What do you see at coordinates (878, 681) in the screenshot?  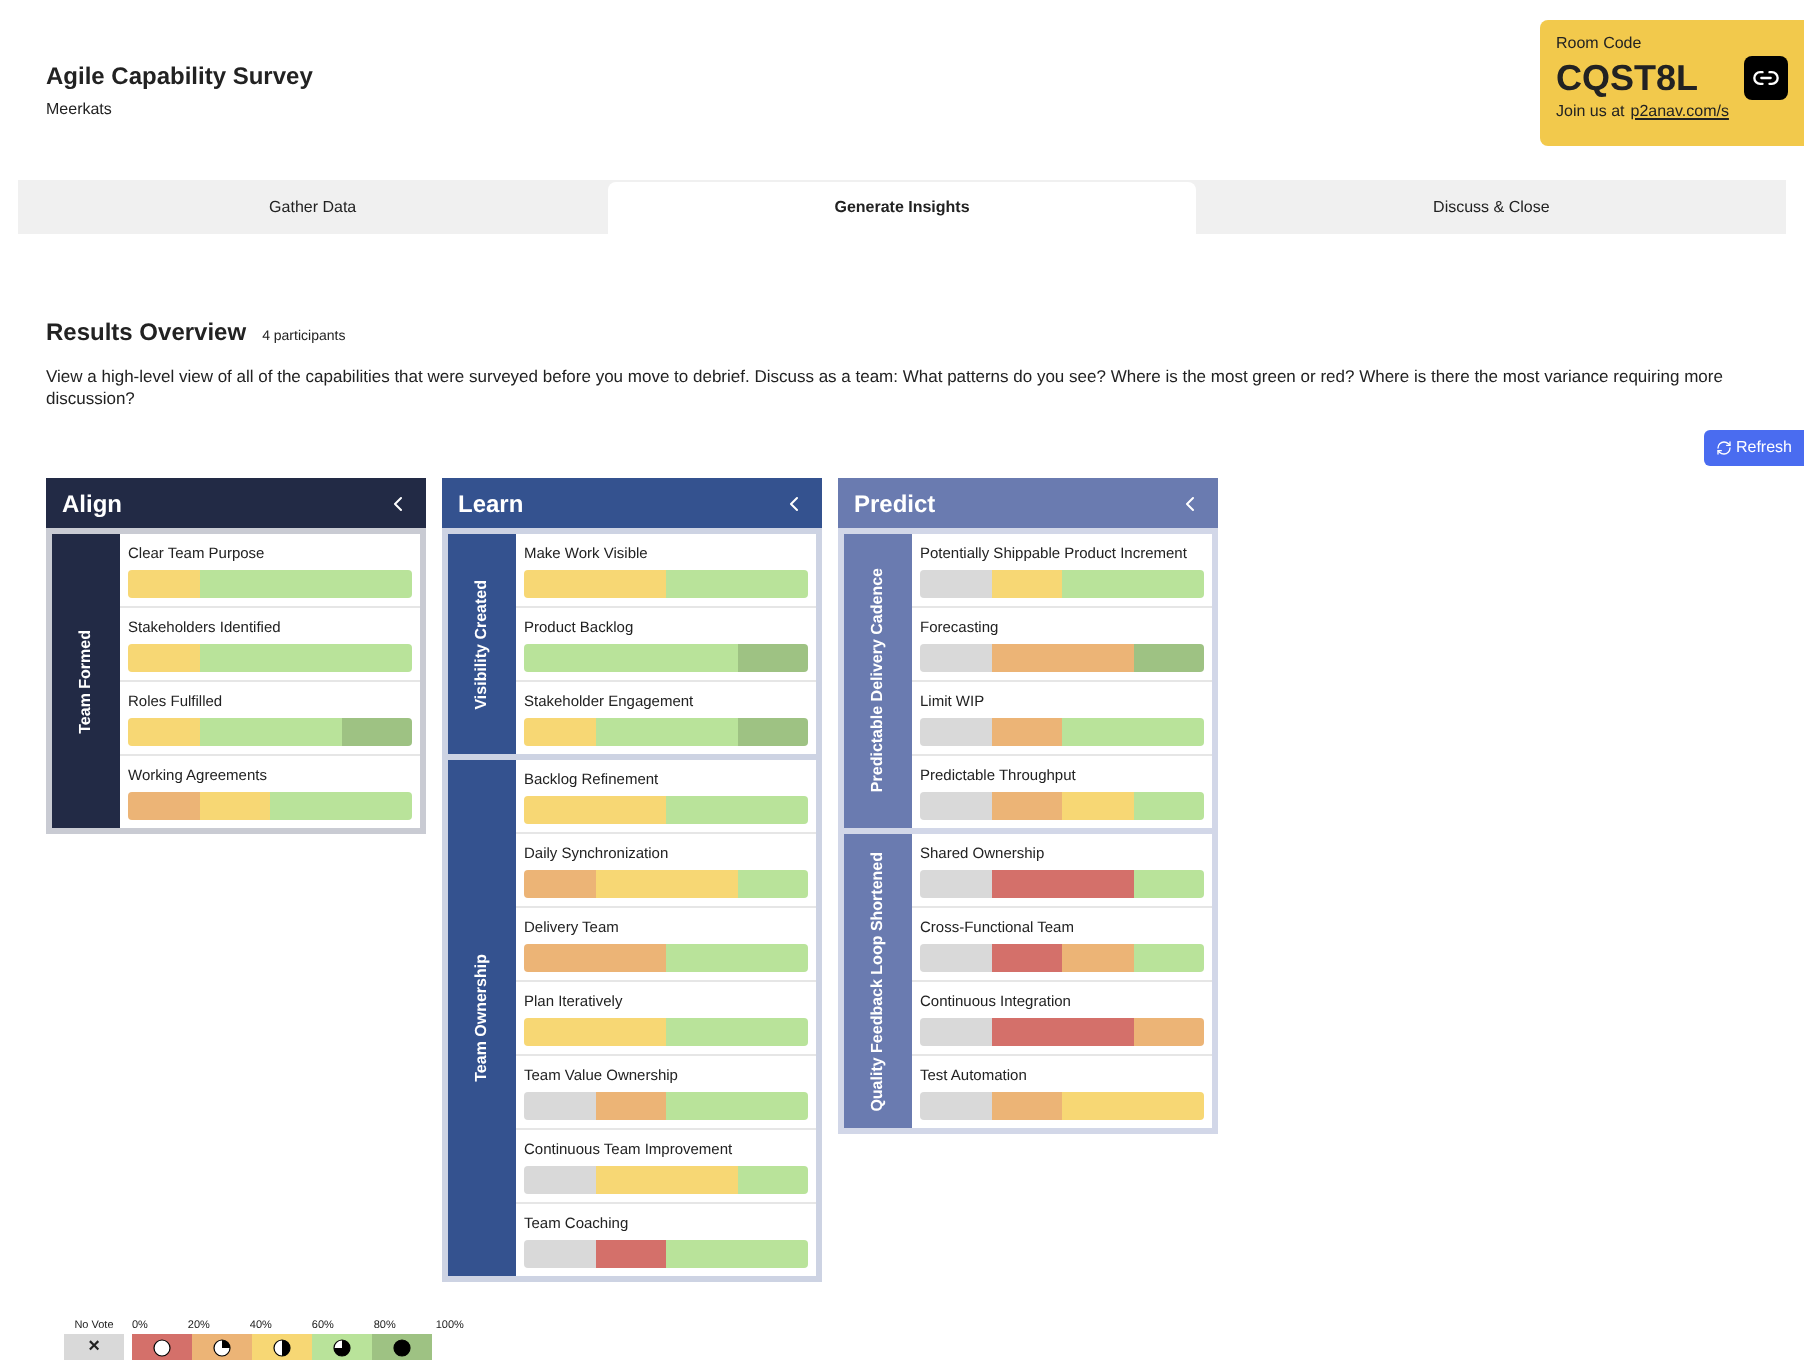 I see `group-label: Predictable Delivery Cadence` at bounding box center [878, 681].